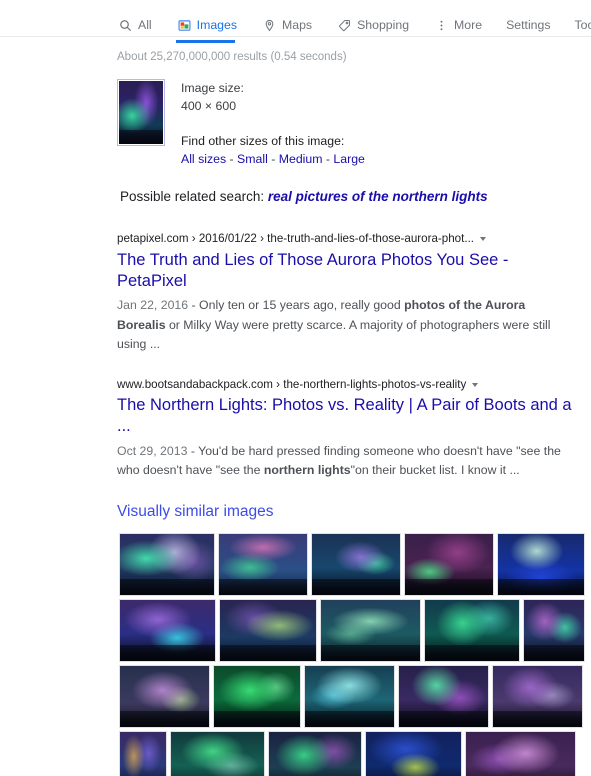 The image size is (591, 776). I want to click on image-size-value: 400 × 600, so click(209, 105).